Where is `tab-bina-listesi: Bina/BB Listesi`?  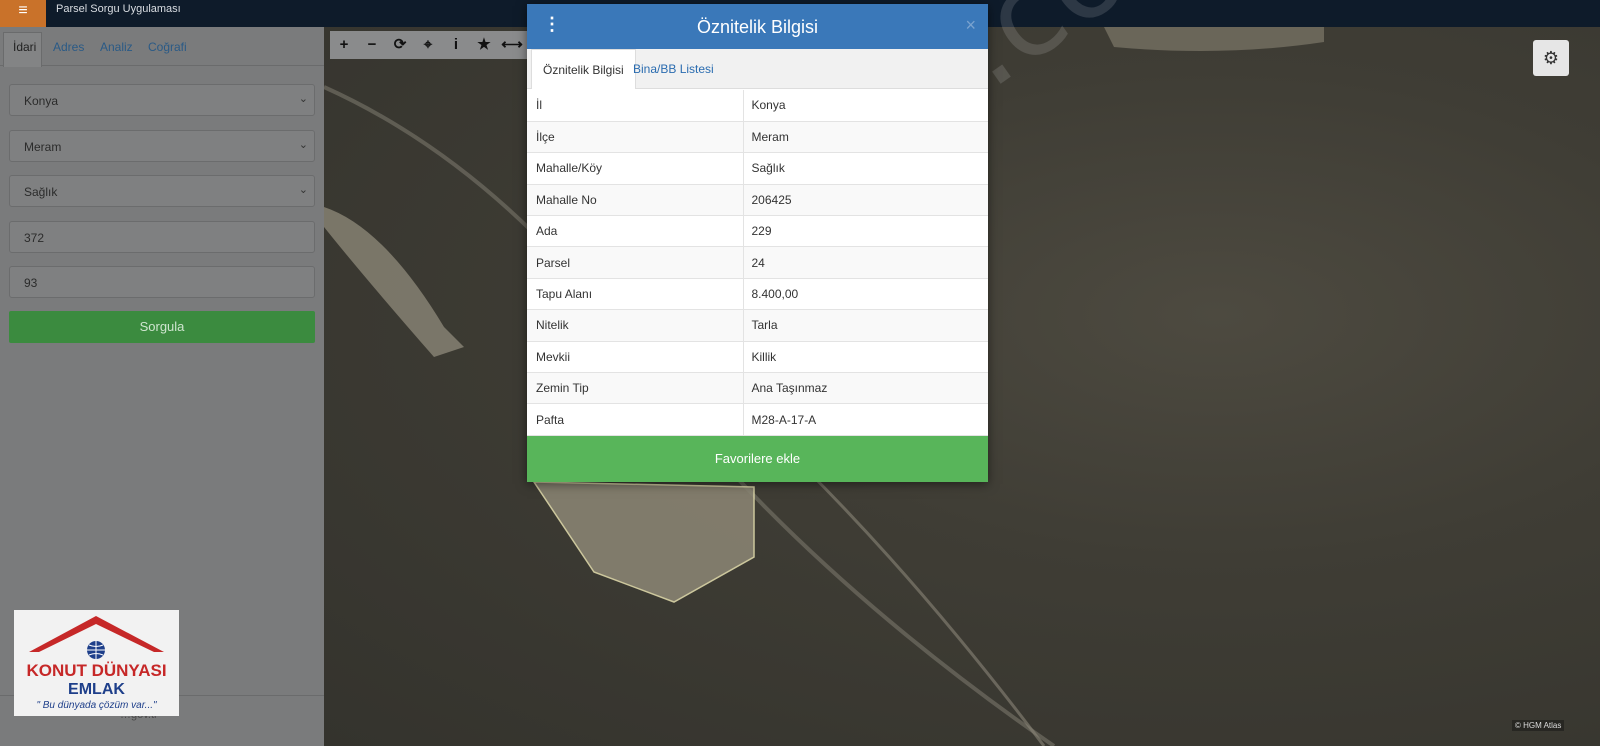 tab-bina-listesi: Bina/BB Listesi is located at coordinates (673, 69).